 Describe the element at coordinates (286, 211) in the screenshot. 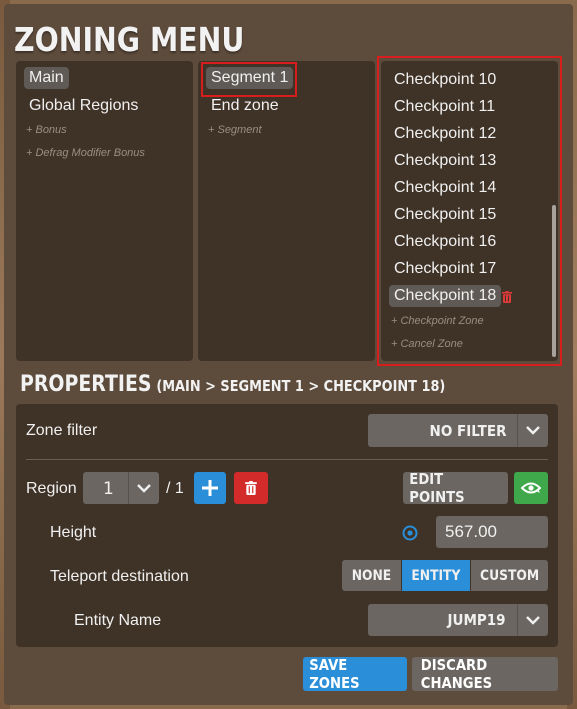

I see `column-segments: Segment 1 End zone + Segment` at that location.